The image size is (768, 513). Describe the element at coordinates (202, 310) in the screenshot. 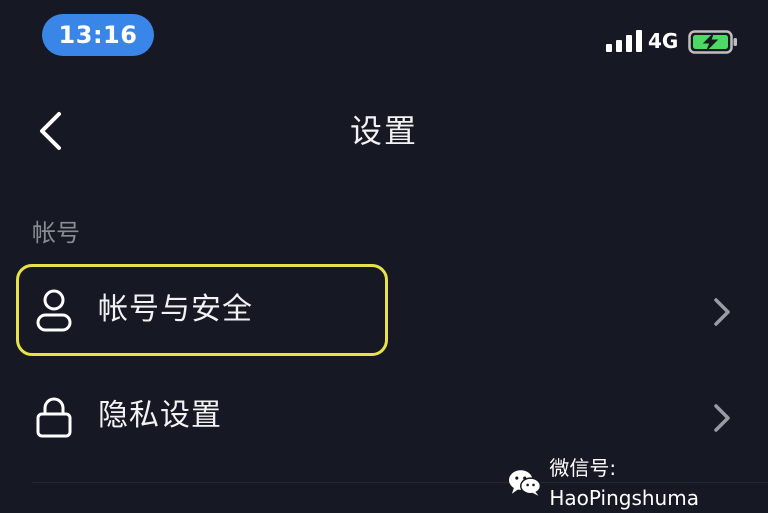

I see `highlight-annotation` at that location.